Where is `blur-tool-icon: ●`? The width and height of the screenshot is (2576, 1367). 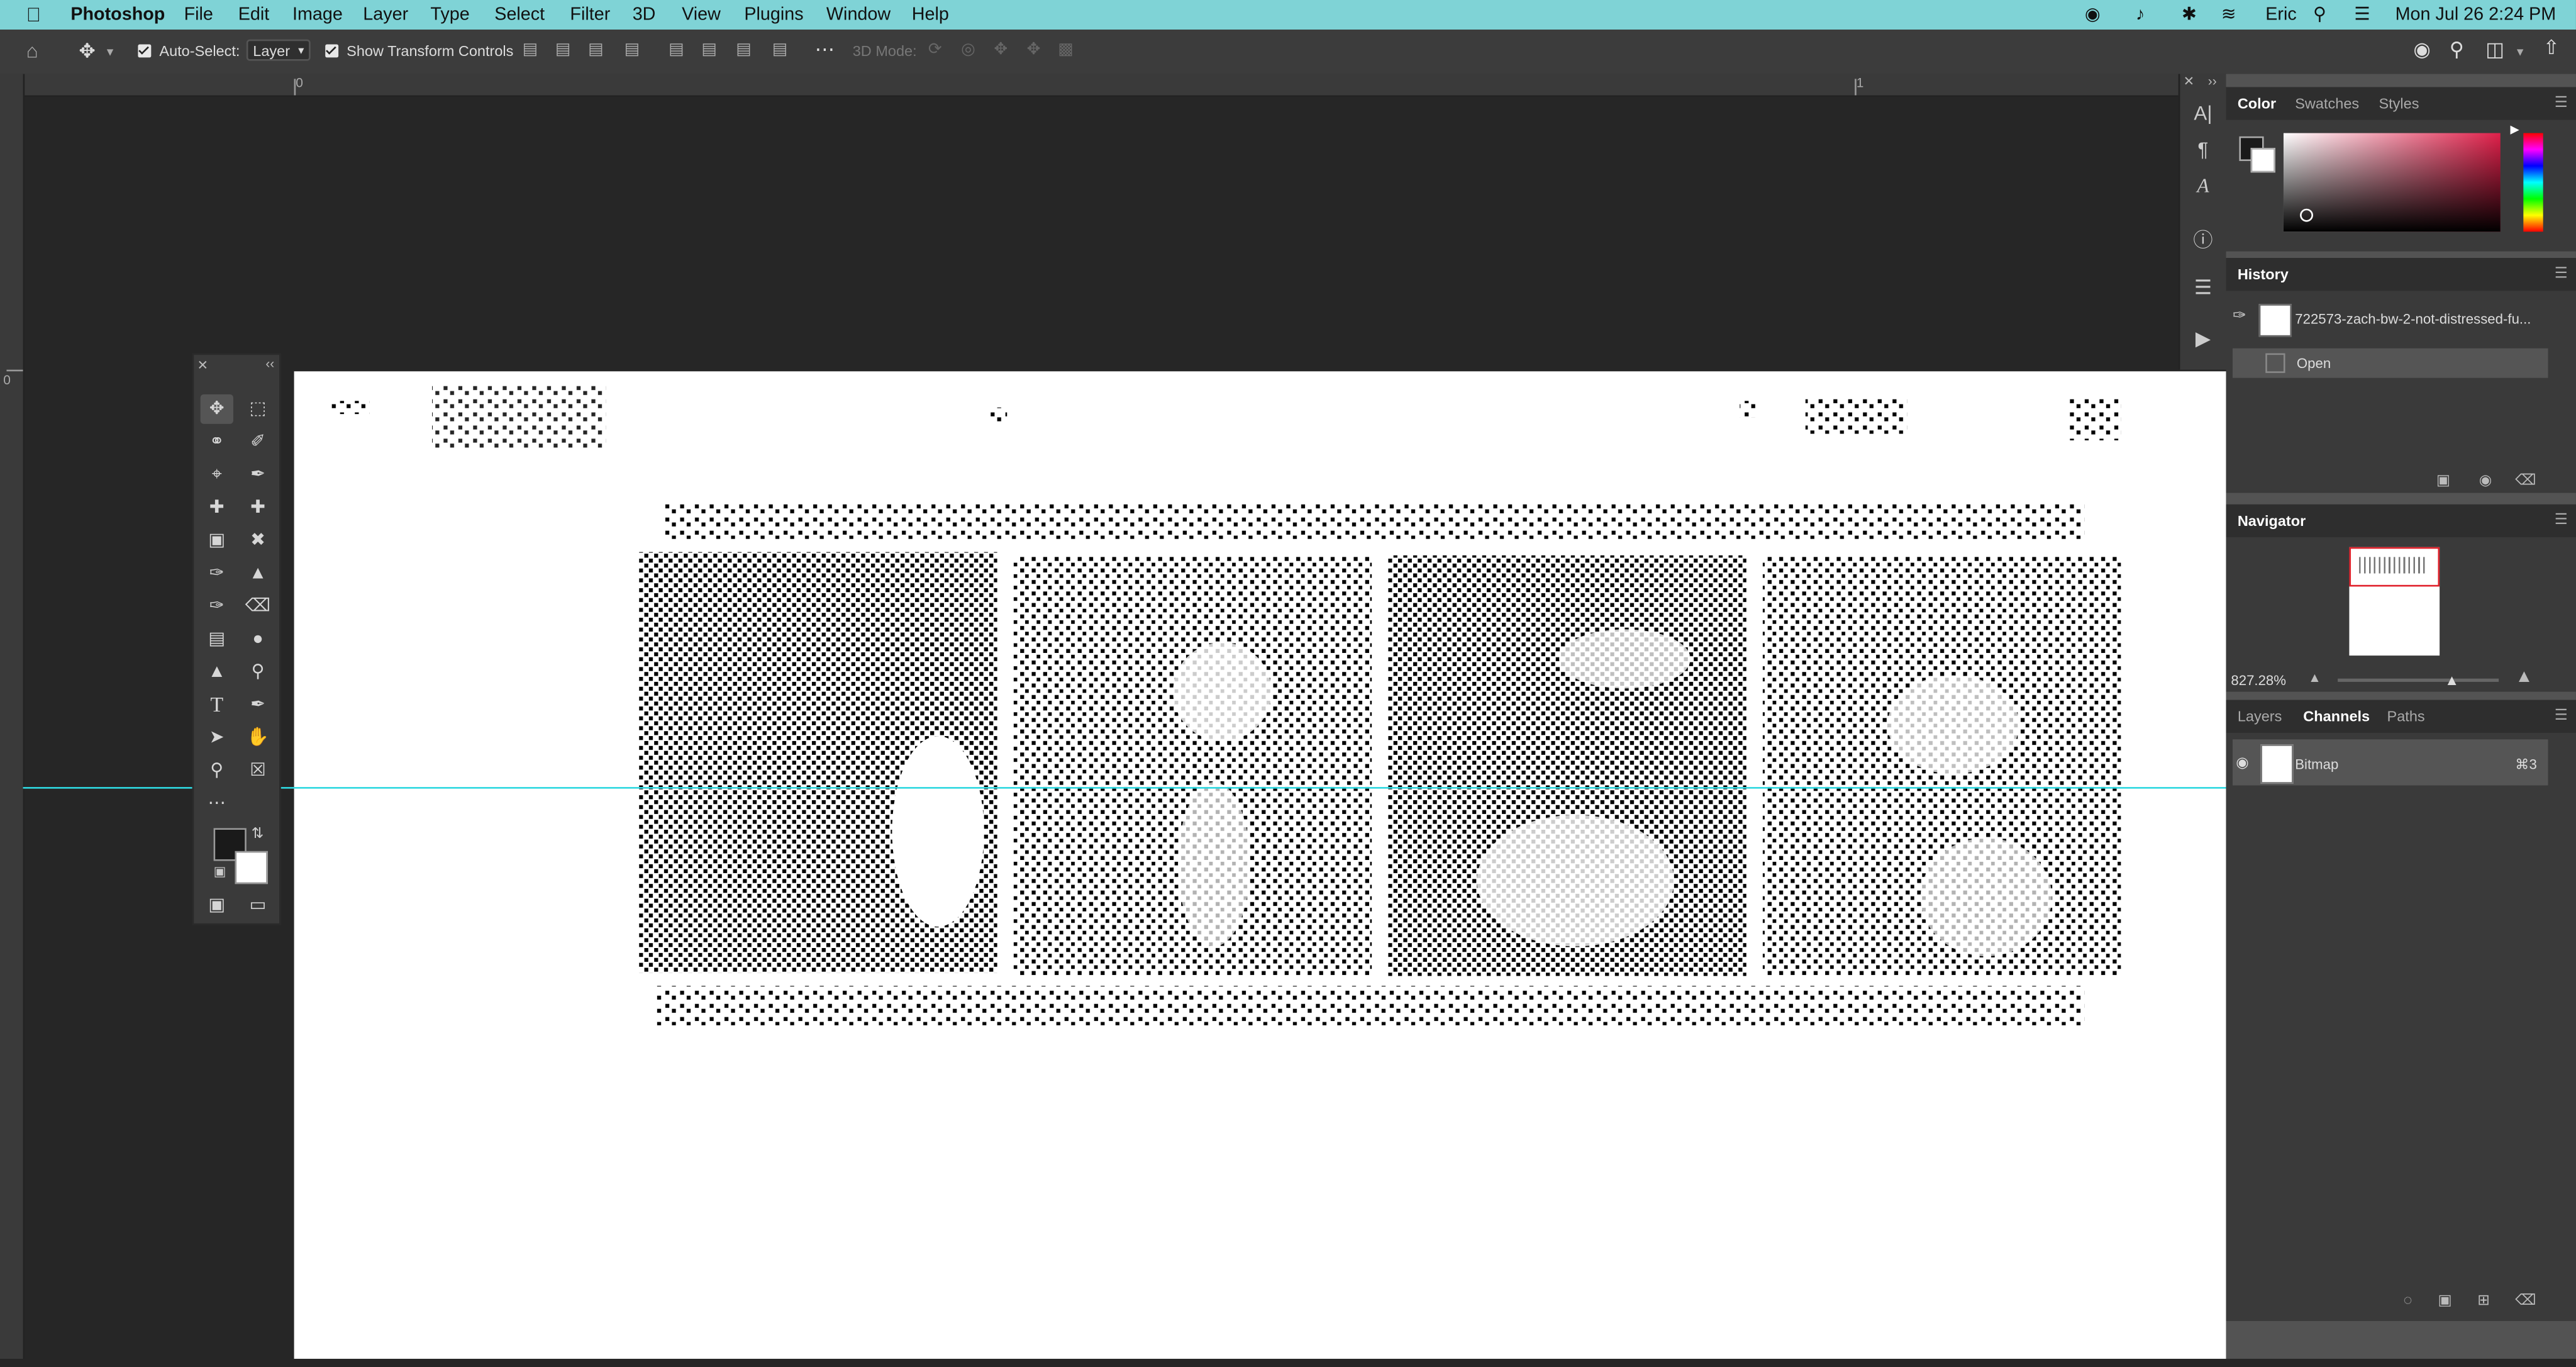
blur-tool-icon: ● is located at coordinates (258, 639).